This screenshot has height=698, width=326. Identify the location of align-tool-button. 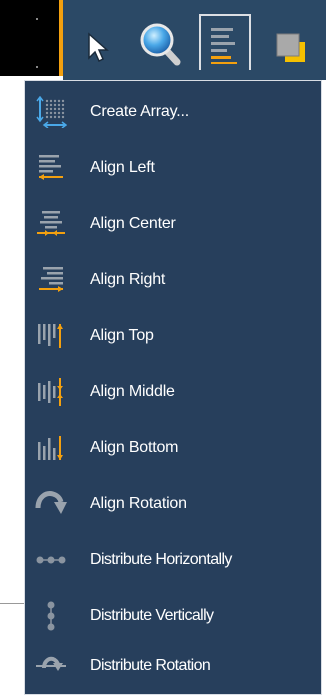
(225, 42).